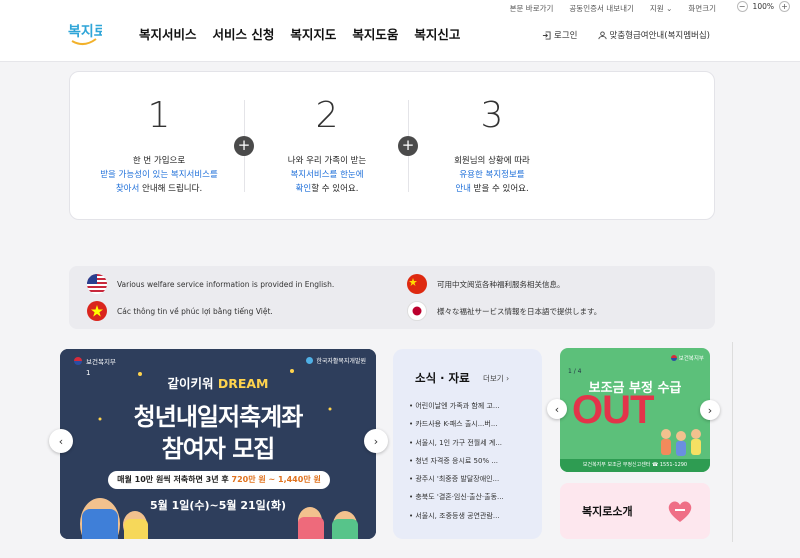  Describe the element at coordinates (784, 6) in the screenshot. I see `zoom-in-button: +` at that location.